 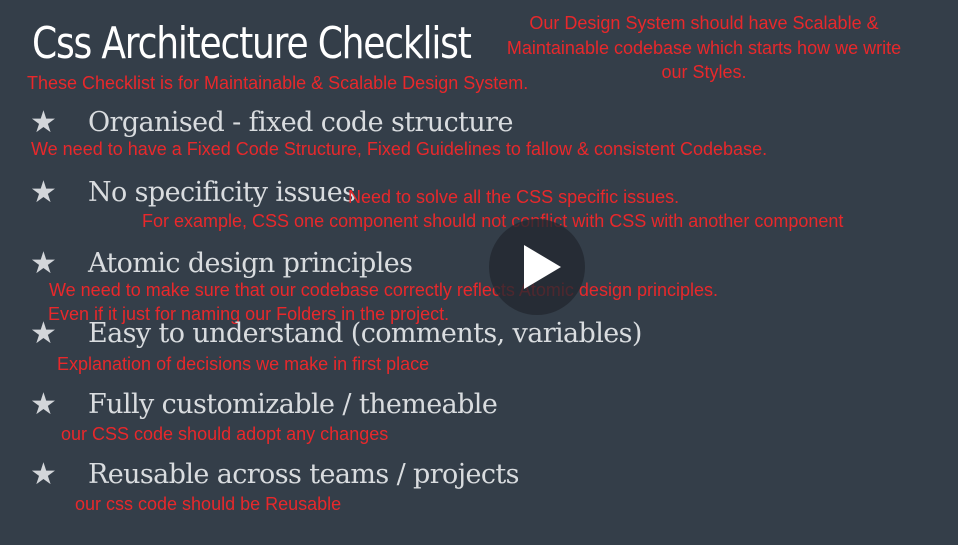 What do you see at coordinates (365, 333) in the screenshot?
I see `checklist-item-understand: Easy to understand (comments, variables)` at bounding box center [365, 333].